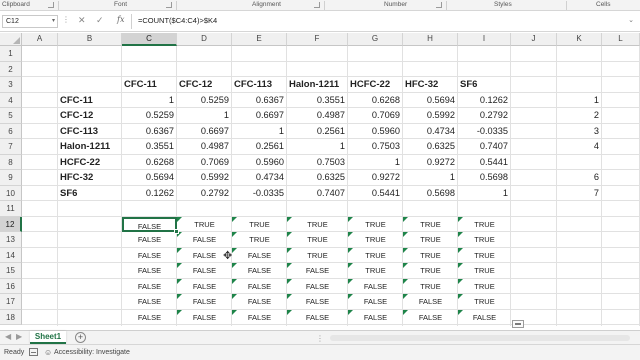 This screenshot has width=640, height=360. Describe the element at coordinates (430, 85) in the screenshot. I see `matrix-column-header: HFC-32` at that location.